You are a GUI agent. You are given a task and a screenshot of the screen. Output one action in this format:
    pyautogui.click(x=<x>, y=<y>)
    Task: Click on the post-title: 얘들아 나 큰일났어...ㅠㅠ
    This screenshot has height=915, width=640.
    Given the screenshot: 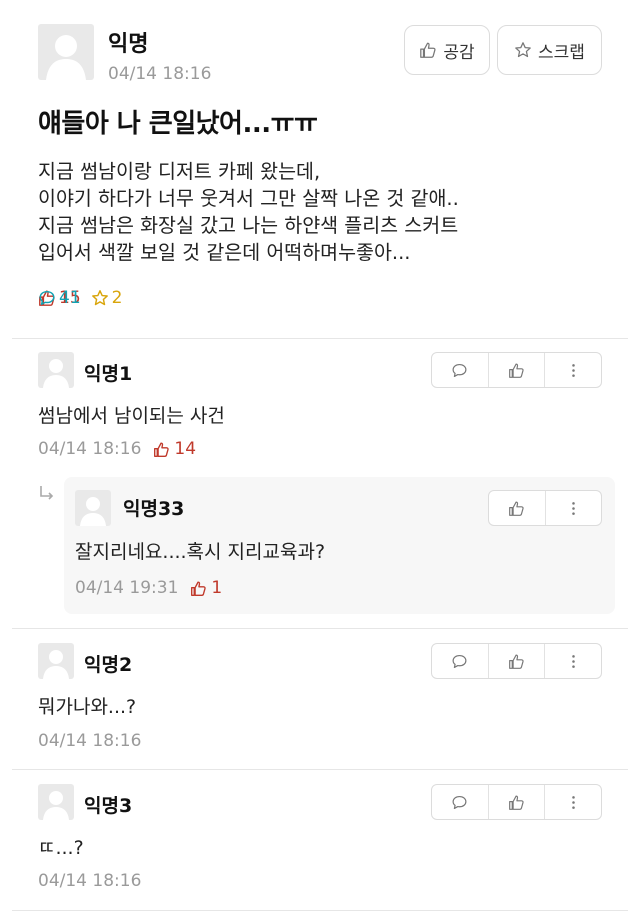 What is the action you would take?
    pyautogui.click(x=178, y=124)
    